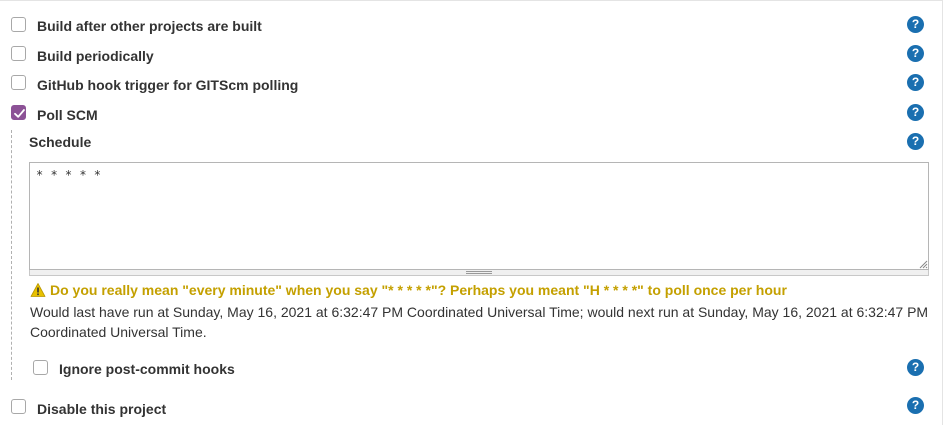 The width and height of the screenshot is (943, 425). I want to click on poll-scm-label: Poll SCM, so click(67, 115).